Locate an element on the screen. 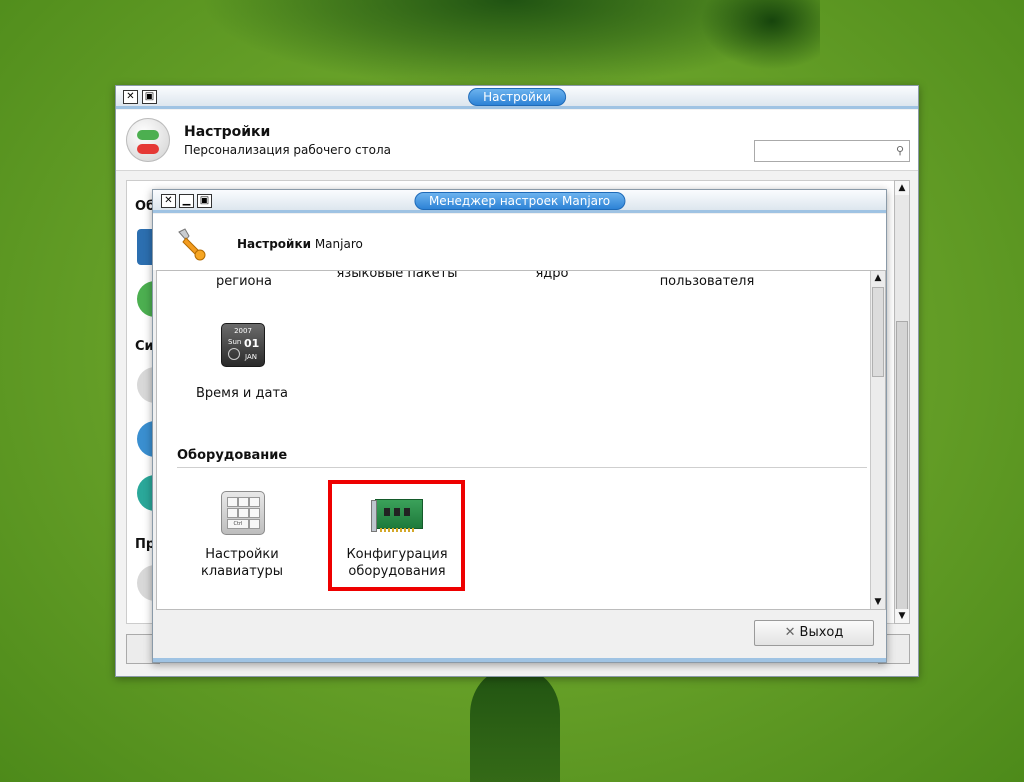  category-label-partial: Си is located at coordinates (144, 346).